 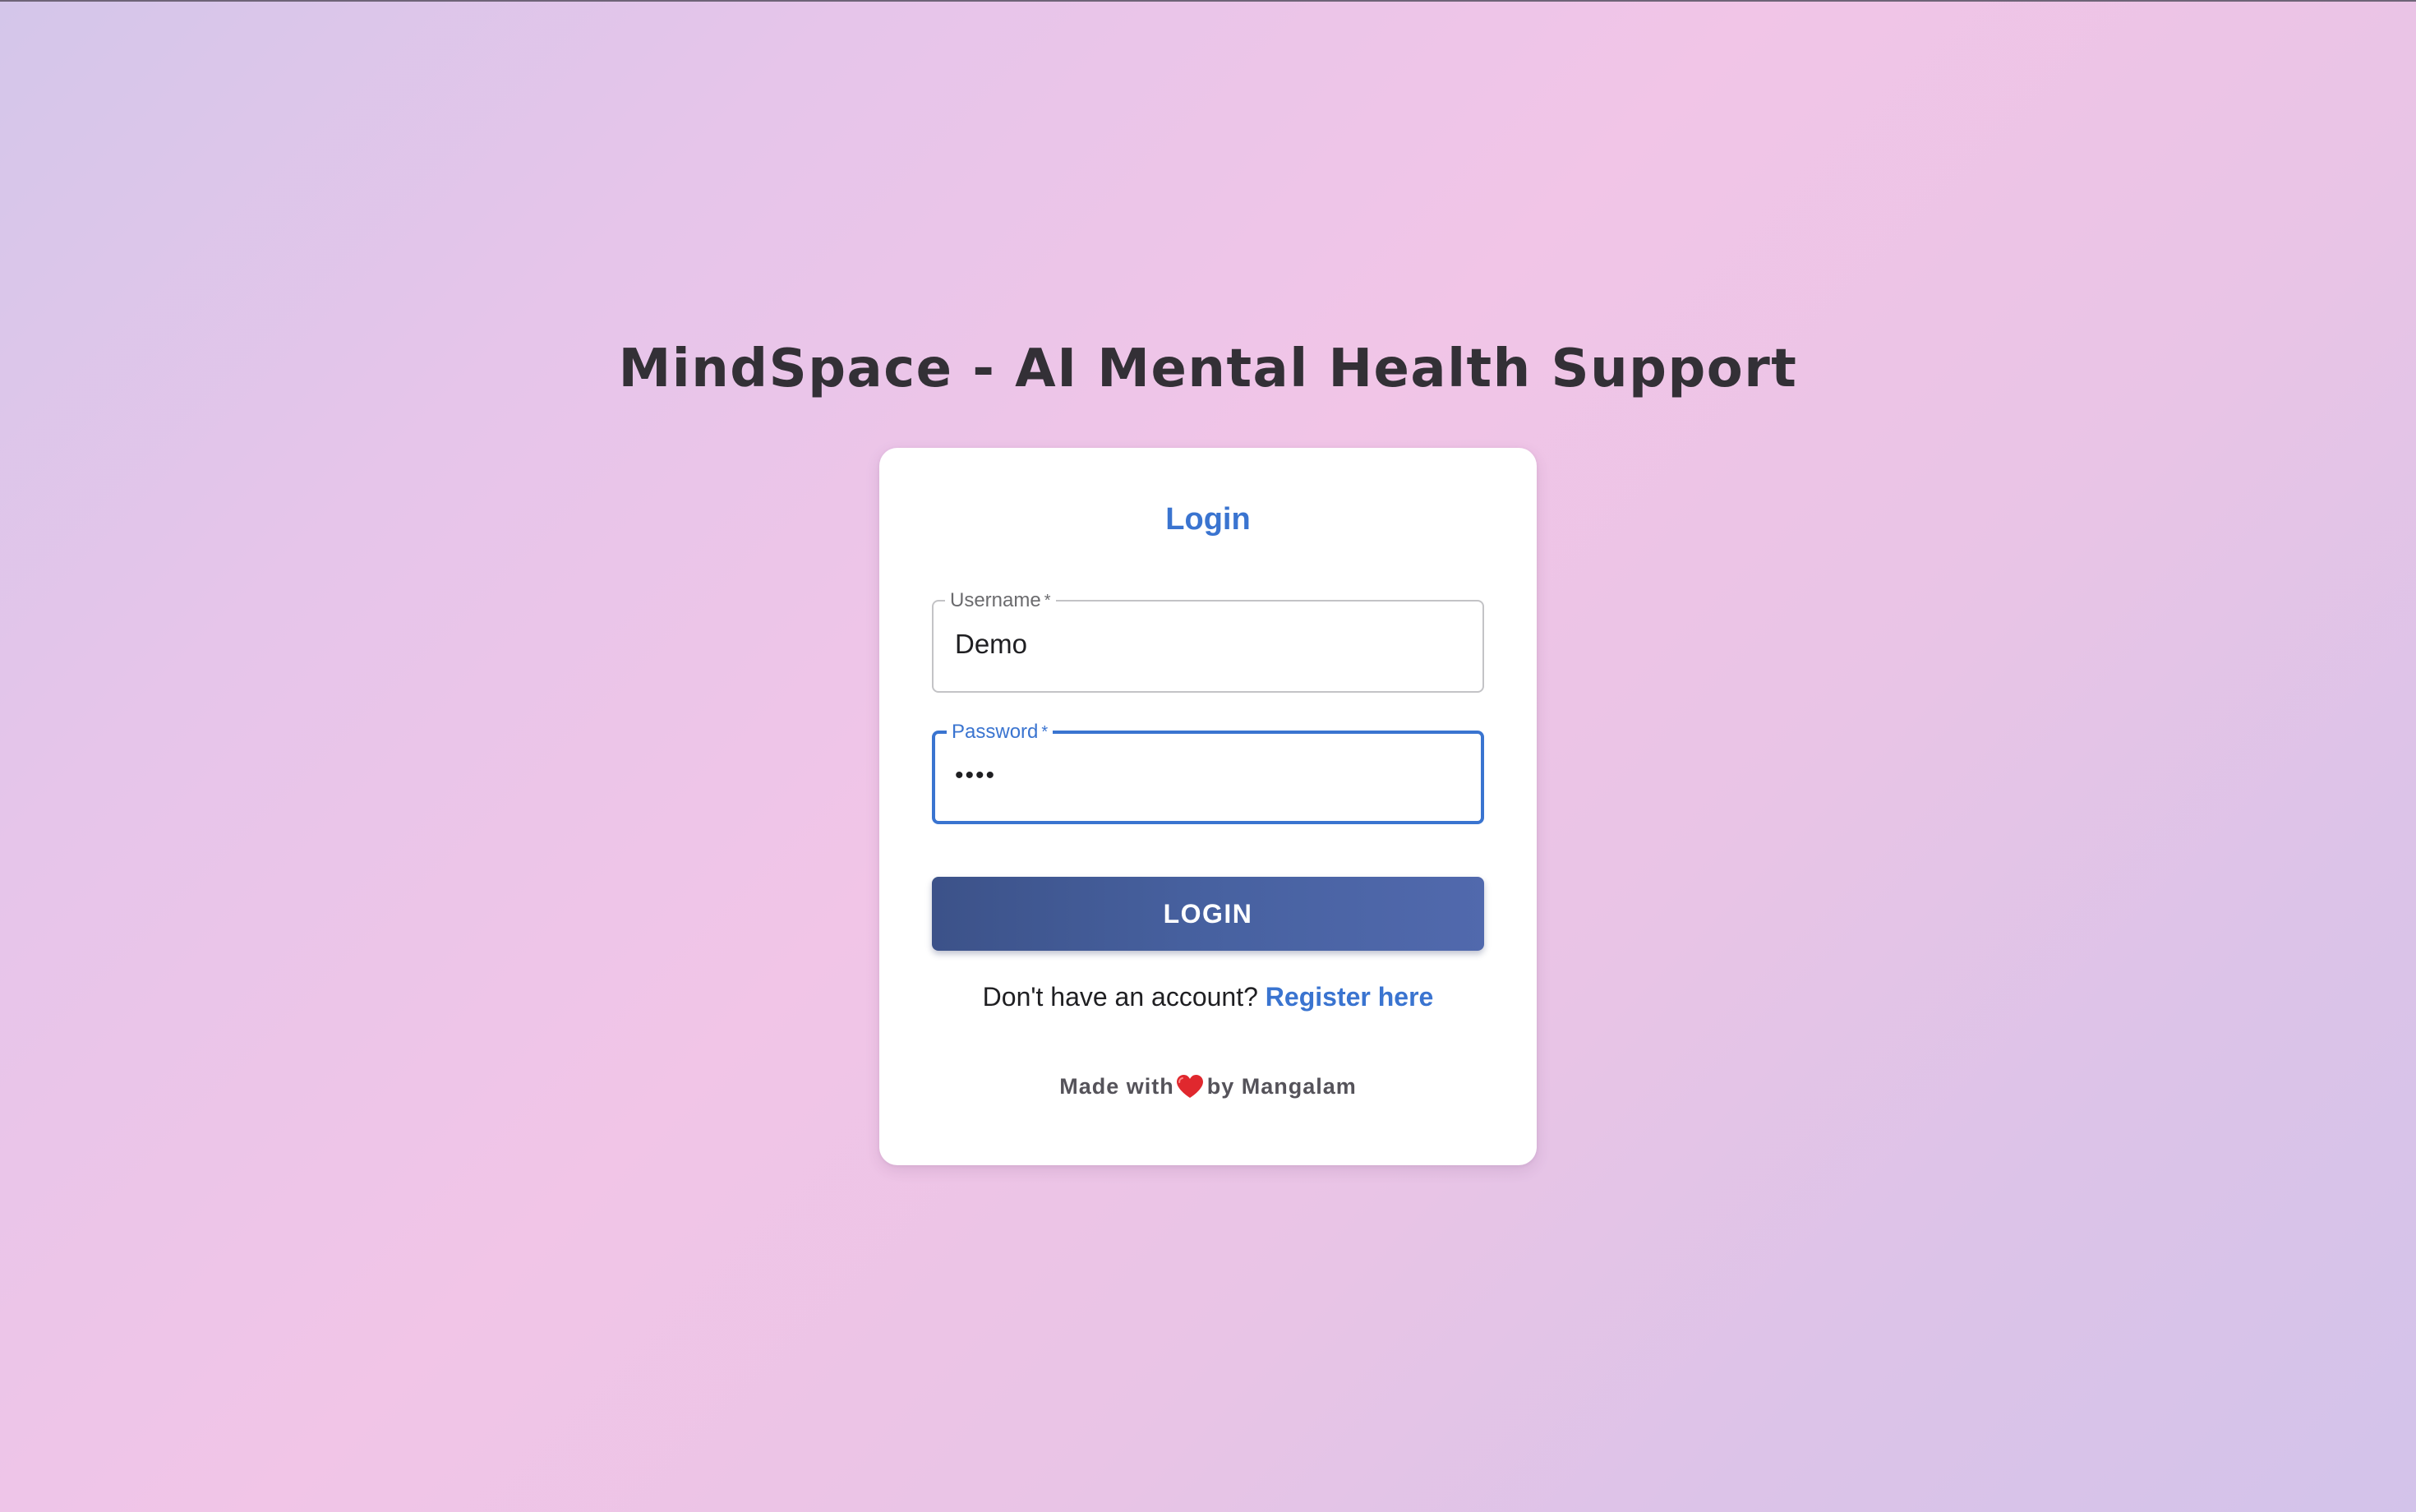 What do you see at coordinates (1045, 732) in the screenshot?
I see `password-required-mark: *` at bounding box center [1045, 732].